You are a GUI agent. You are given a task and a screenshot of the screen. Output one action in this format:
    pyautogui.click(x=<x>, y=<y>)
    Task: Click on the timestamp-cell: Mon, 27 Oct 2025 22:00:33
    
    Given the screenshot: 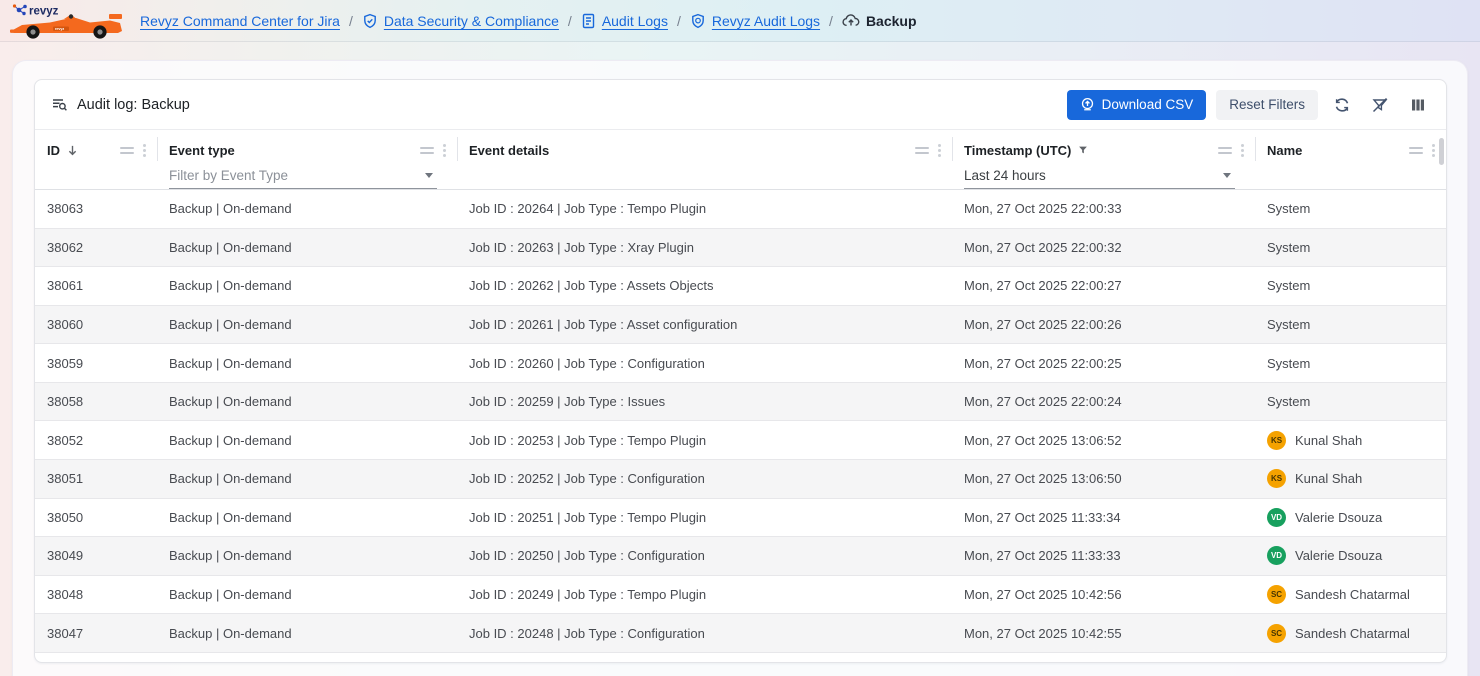 What is the action you would take?
    pyautogui.click(x=1043, y=209)
    